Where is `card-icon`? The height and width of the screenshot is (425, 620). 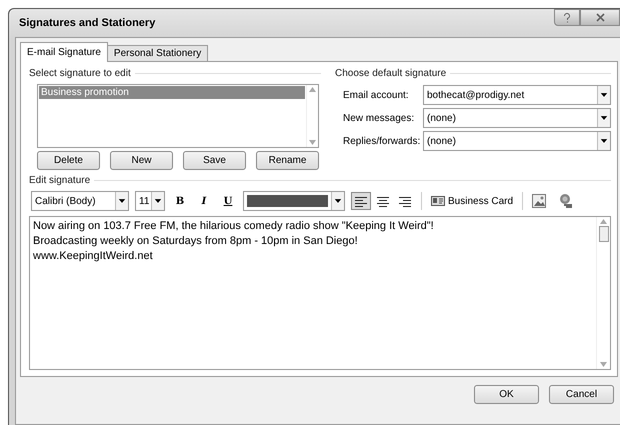
card-icon is located at coordinates (438, 201).